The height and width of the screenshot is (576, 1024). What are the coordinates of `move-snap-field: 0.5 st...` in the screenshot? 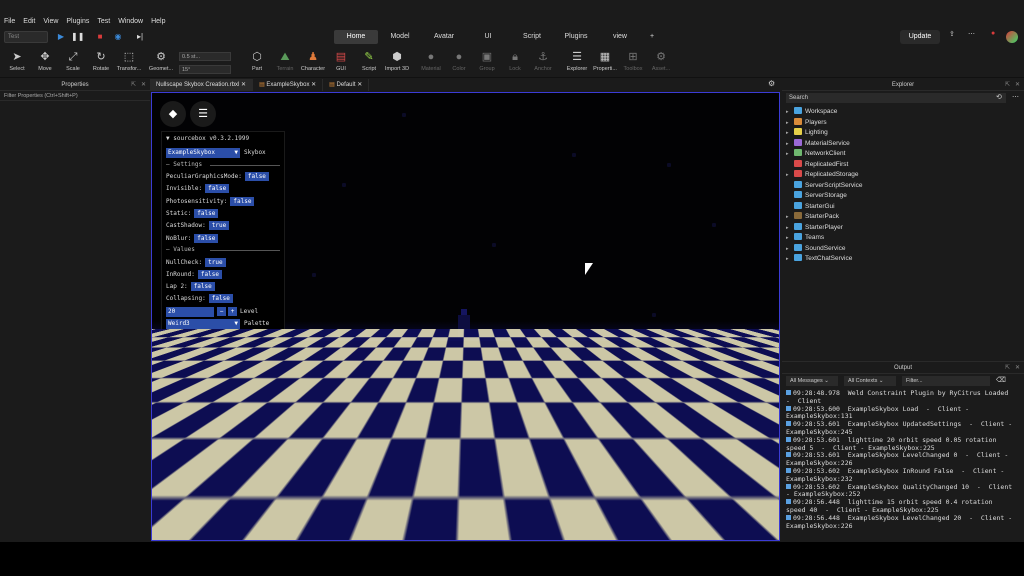 It's located at (205, 56).